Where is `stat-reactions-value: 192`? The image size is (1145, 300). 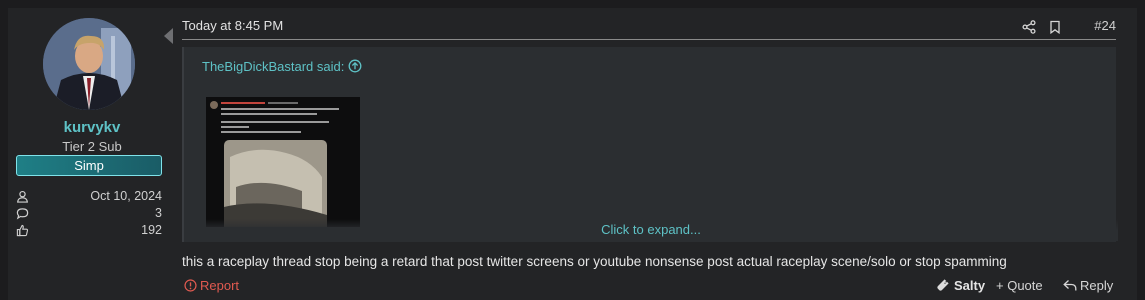
stat-reactions-value: 192 is located at coordinates (151, 230).